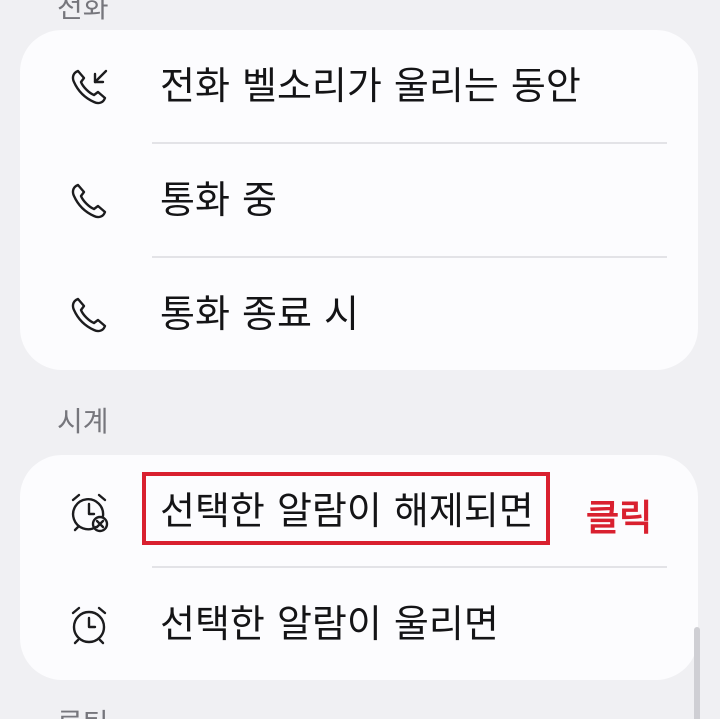 The image size is (720, 719). I want to click on option-alarm-dismissed: 선택한 알람이 해제되면 클릭, so click(359, 511).